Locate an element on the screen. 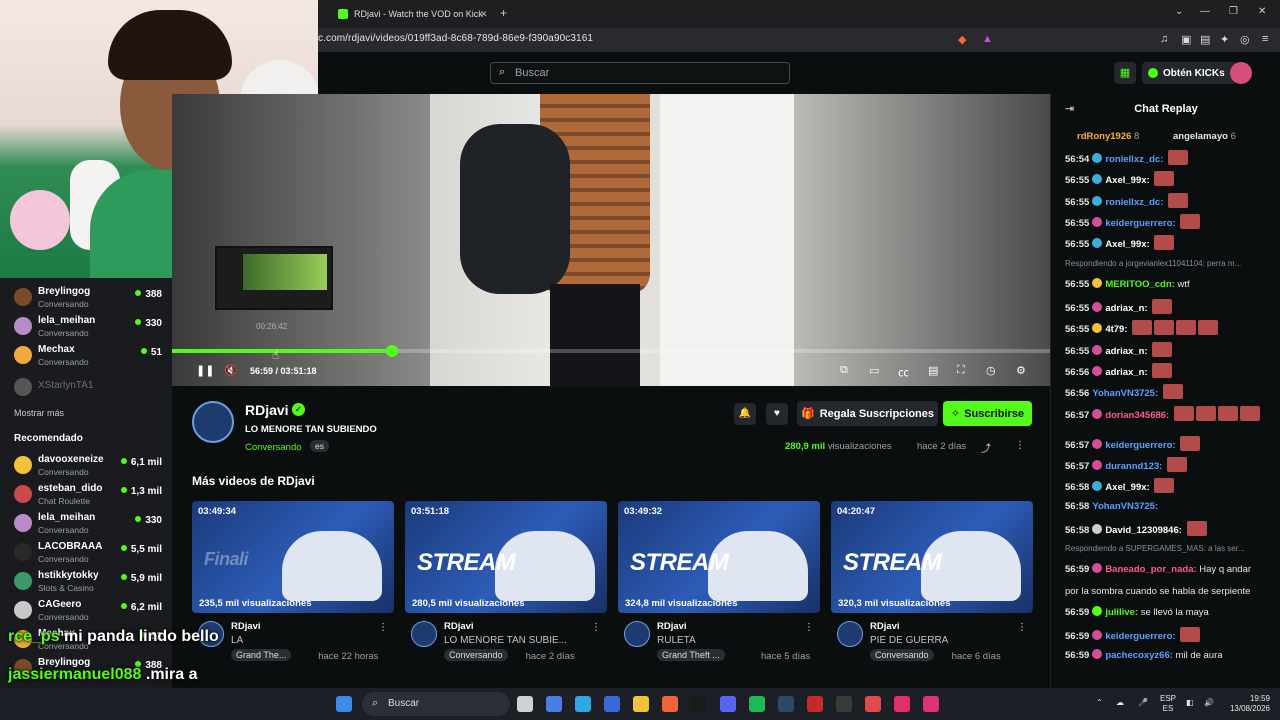 The height and width of the screenshot is (720, 1280). language-indicator: ESP ES is located at coordinates (1168, 704).